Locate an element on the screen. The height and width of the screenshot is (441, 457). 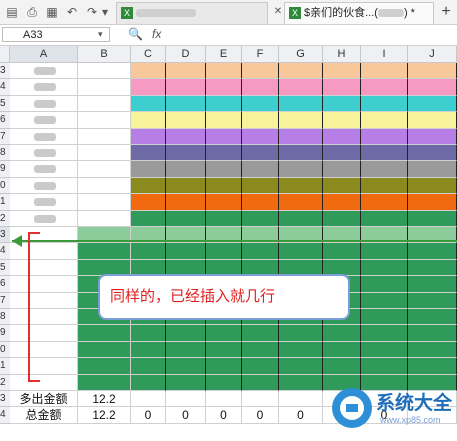
tab-document-2: X $亲们的伙食...() * is located at coordinates (359, 13).